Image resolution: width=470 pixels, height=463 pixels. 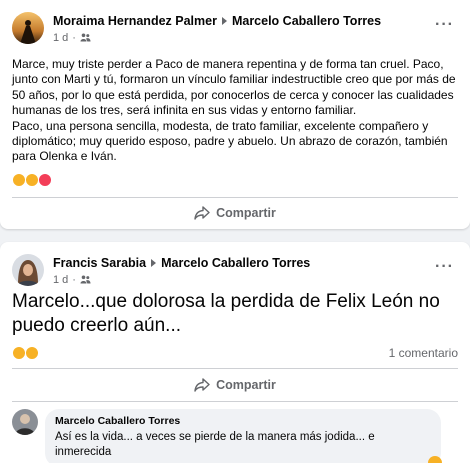 What do you see at coordinates (435, 459) in the screenshot?
I see `comment-reaction-icon` at bounding box center [435, 459].